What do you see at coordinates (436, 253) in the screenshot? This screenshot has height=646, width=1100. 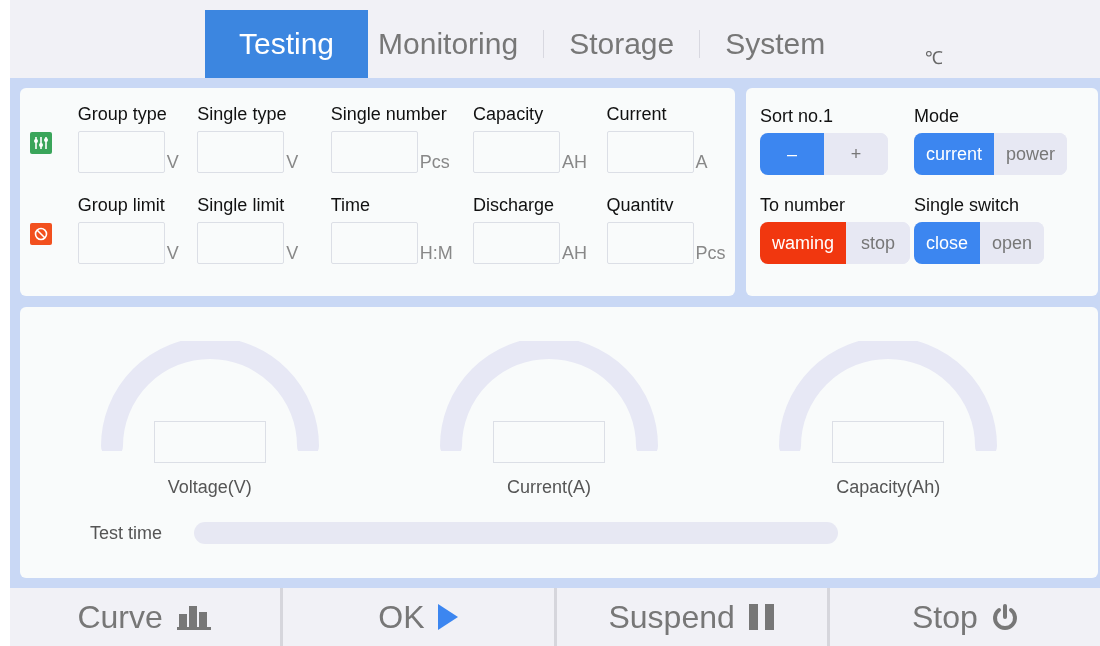 I see `unit-label: H:M` at bounding box center [436, 253].